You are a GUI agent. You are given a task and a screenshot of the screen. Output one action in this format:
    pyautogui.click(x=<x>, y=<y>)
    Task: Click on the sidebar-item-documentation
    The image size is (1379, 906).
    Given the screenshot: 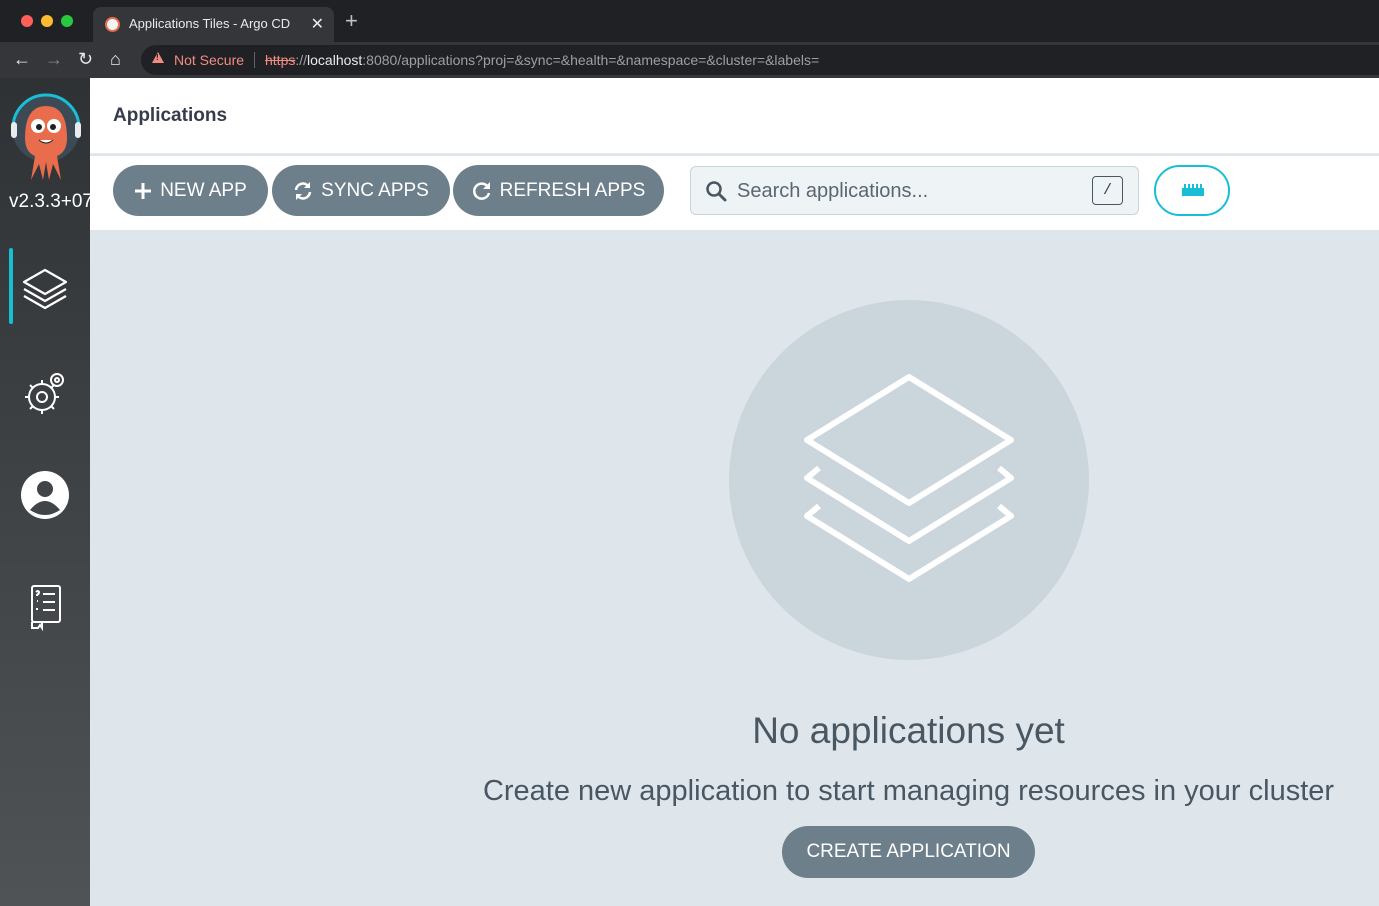 What is the action you would take?
    pyautogui.click(x=45, y=606)
    